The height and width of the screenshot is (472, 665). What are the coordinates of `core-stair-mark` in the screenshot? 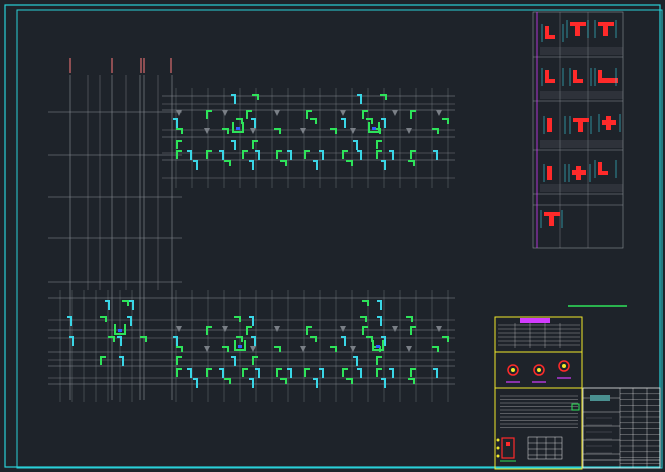 It's located at (238, 127).